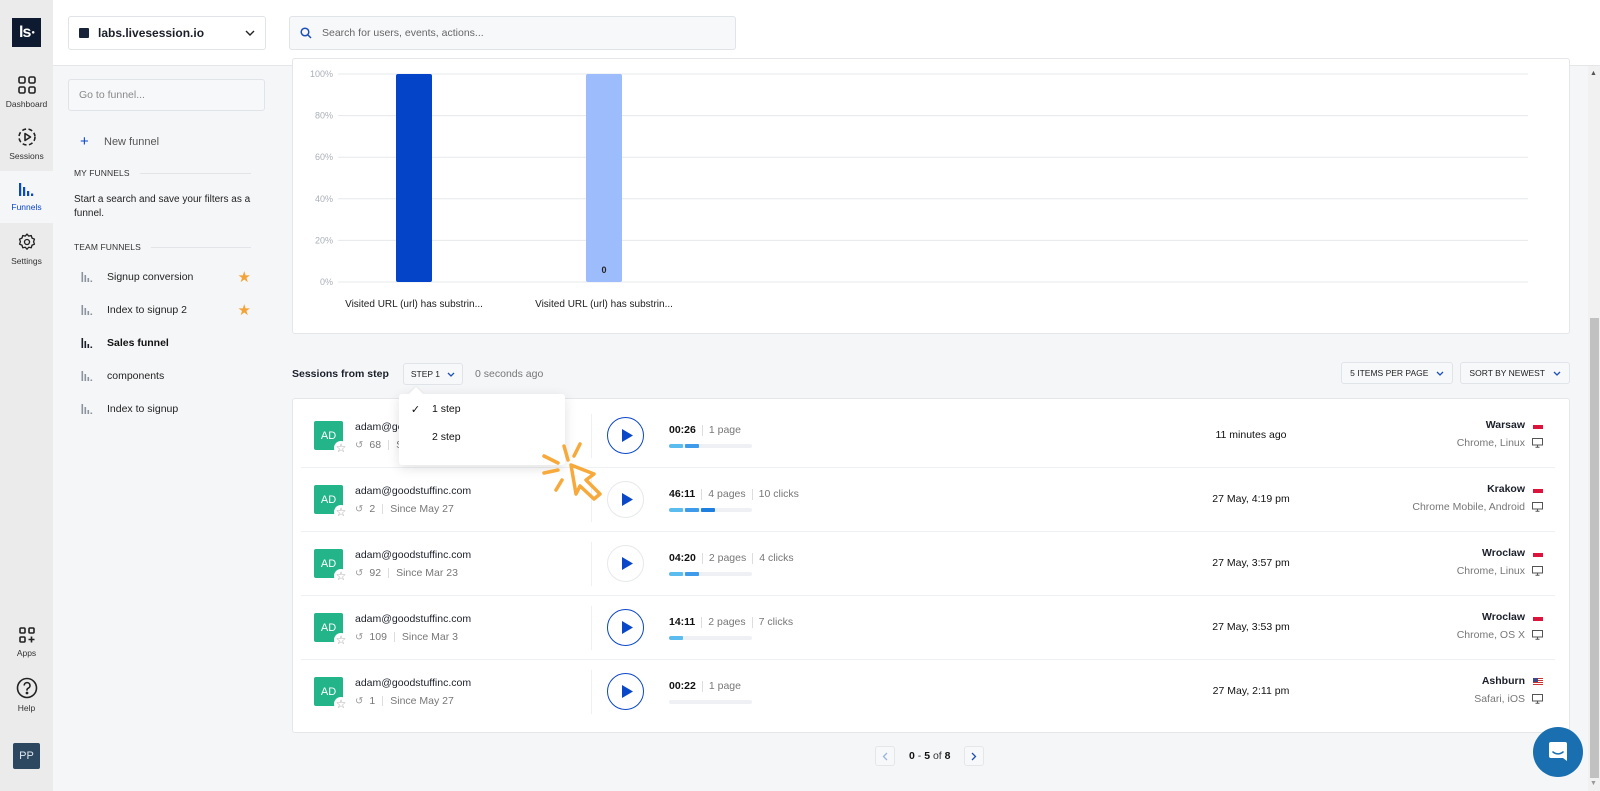 The image size is (1600, 791). What do you see at coordinates (143, 409) in the screenshot?
I see `funnel-label: Index to signup` at bounding box center [143, 409].